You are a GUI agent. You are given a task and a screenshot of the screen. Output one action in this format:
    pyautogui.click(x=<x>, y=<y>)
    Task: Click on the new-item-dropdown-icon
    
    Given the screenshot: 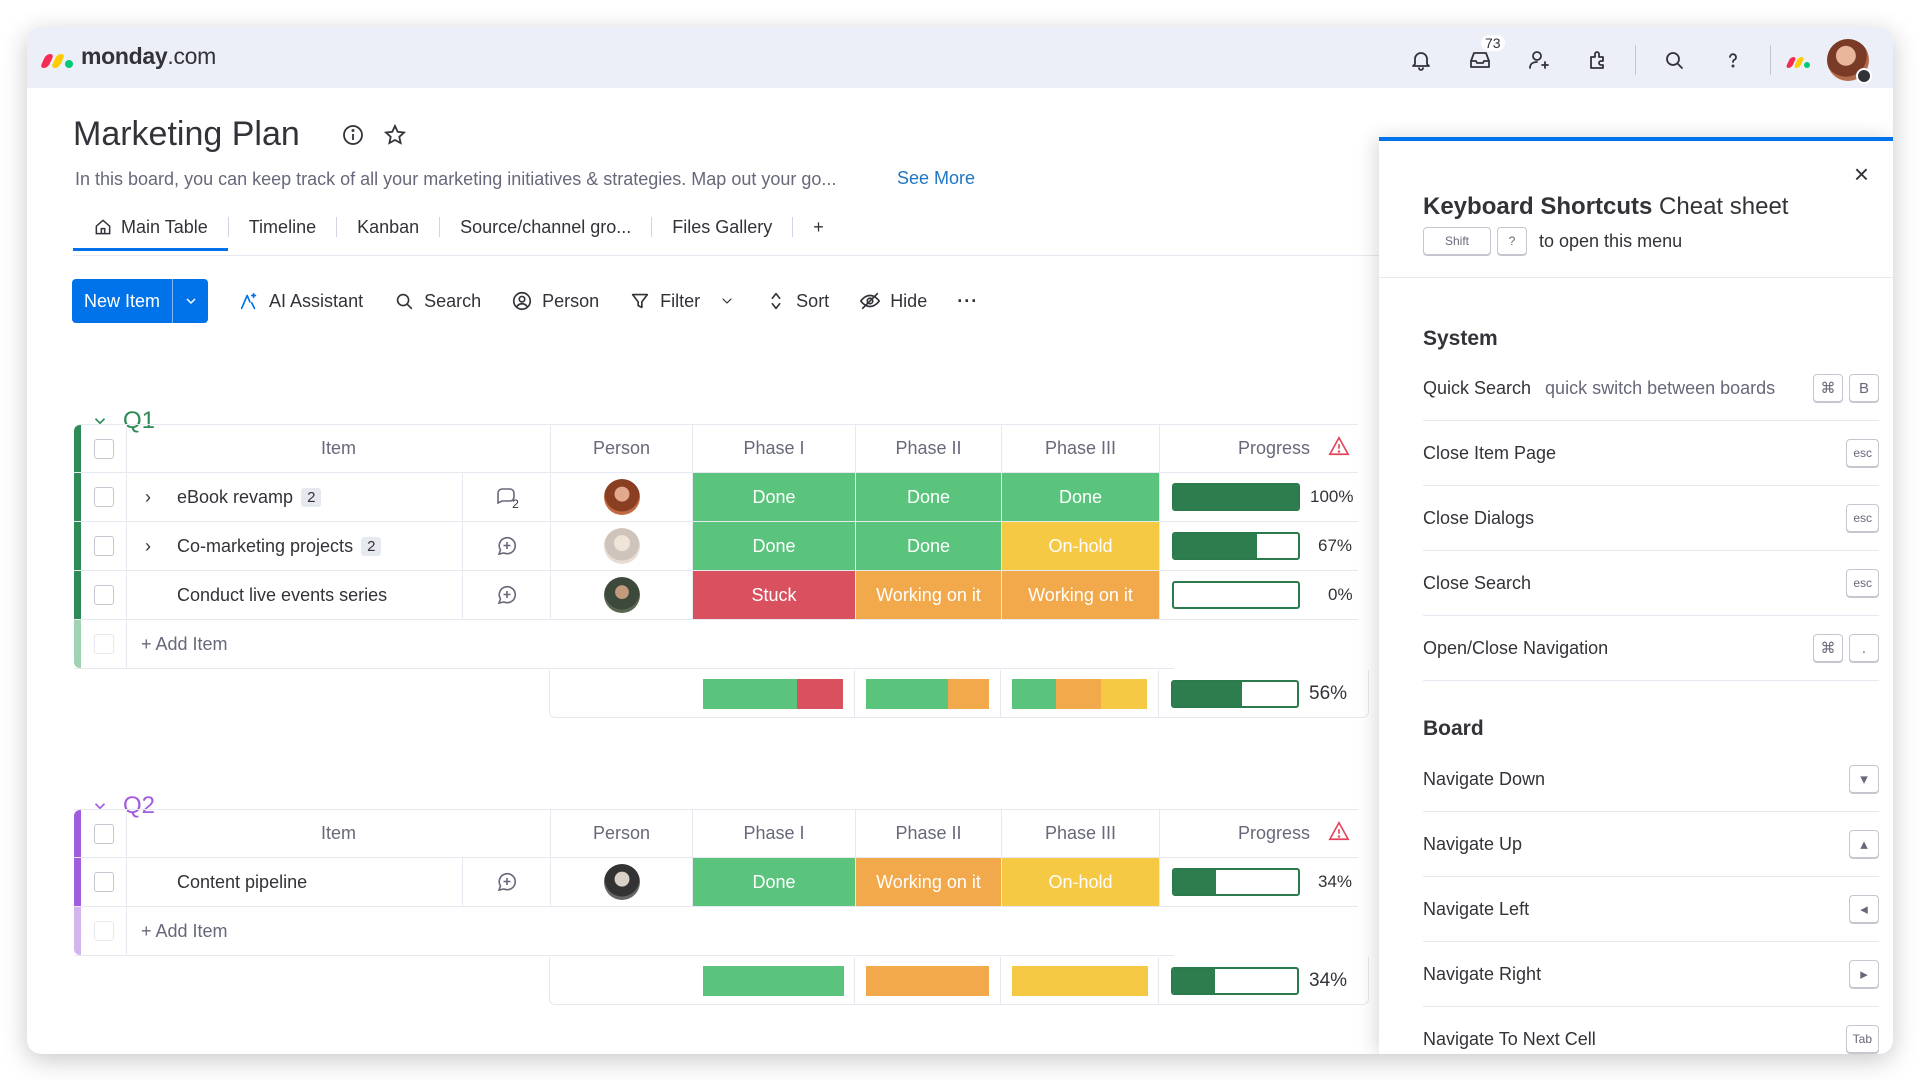 What is the action you would take?
    pyautogui.click(x=190, y=301)
    